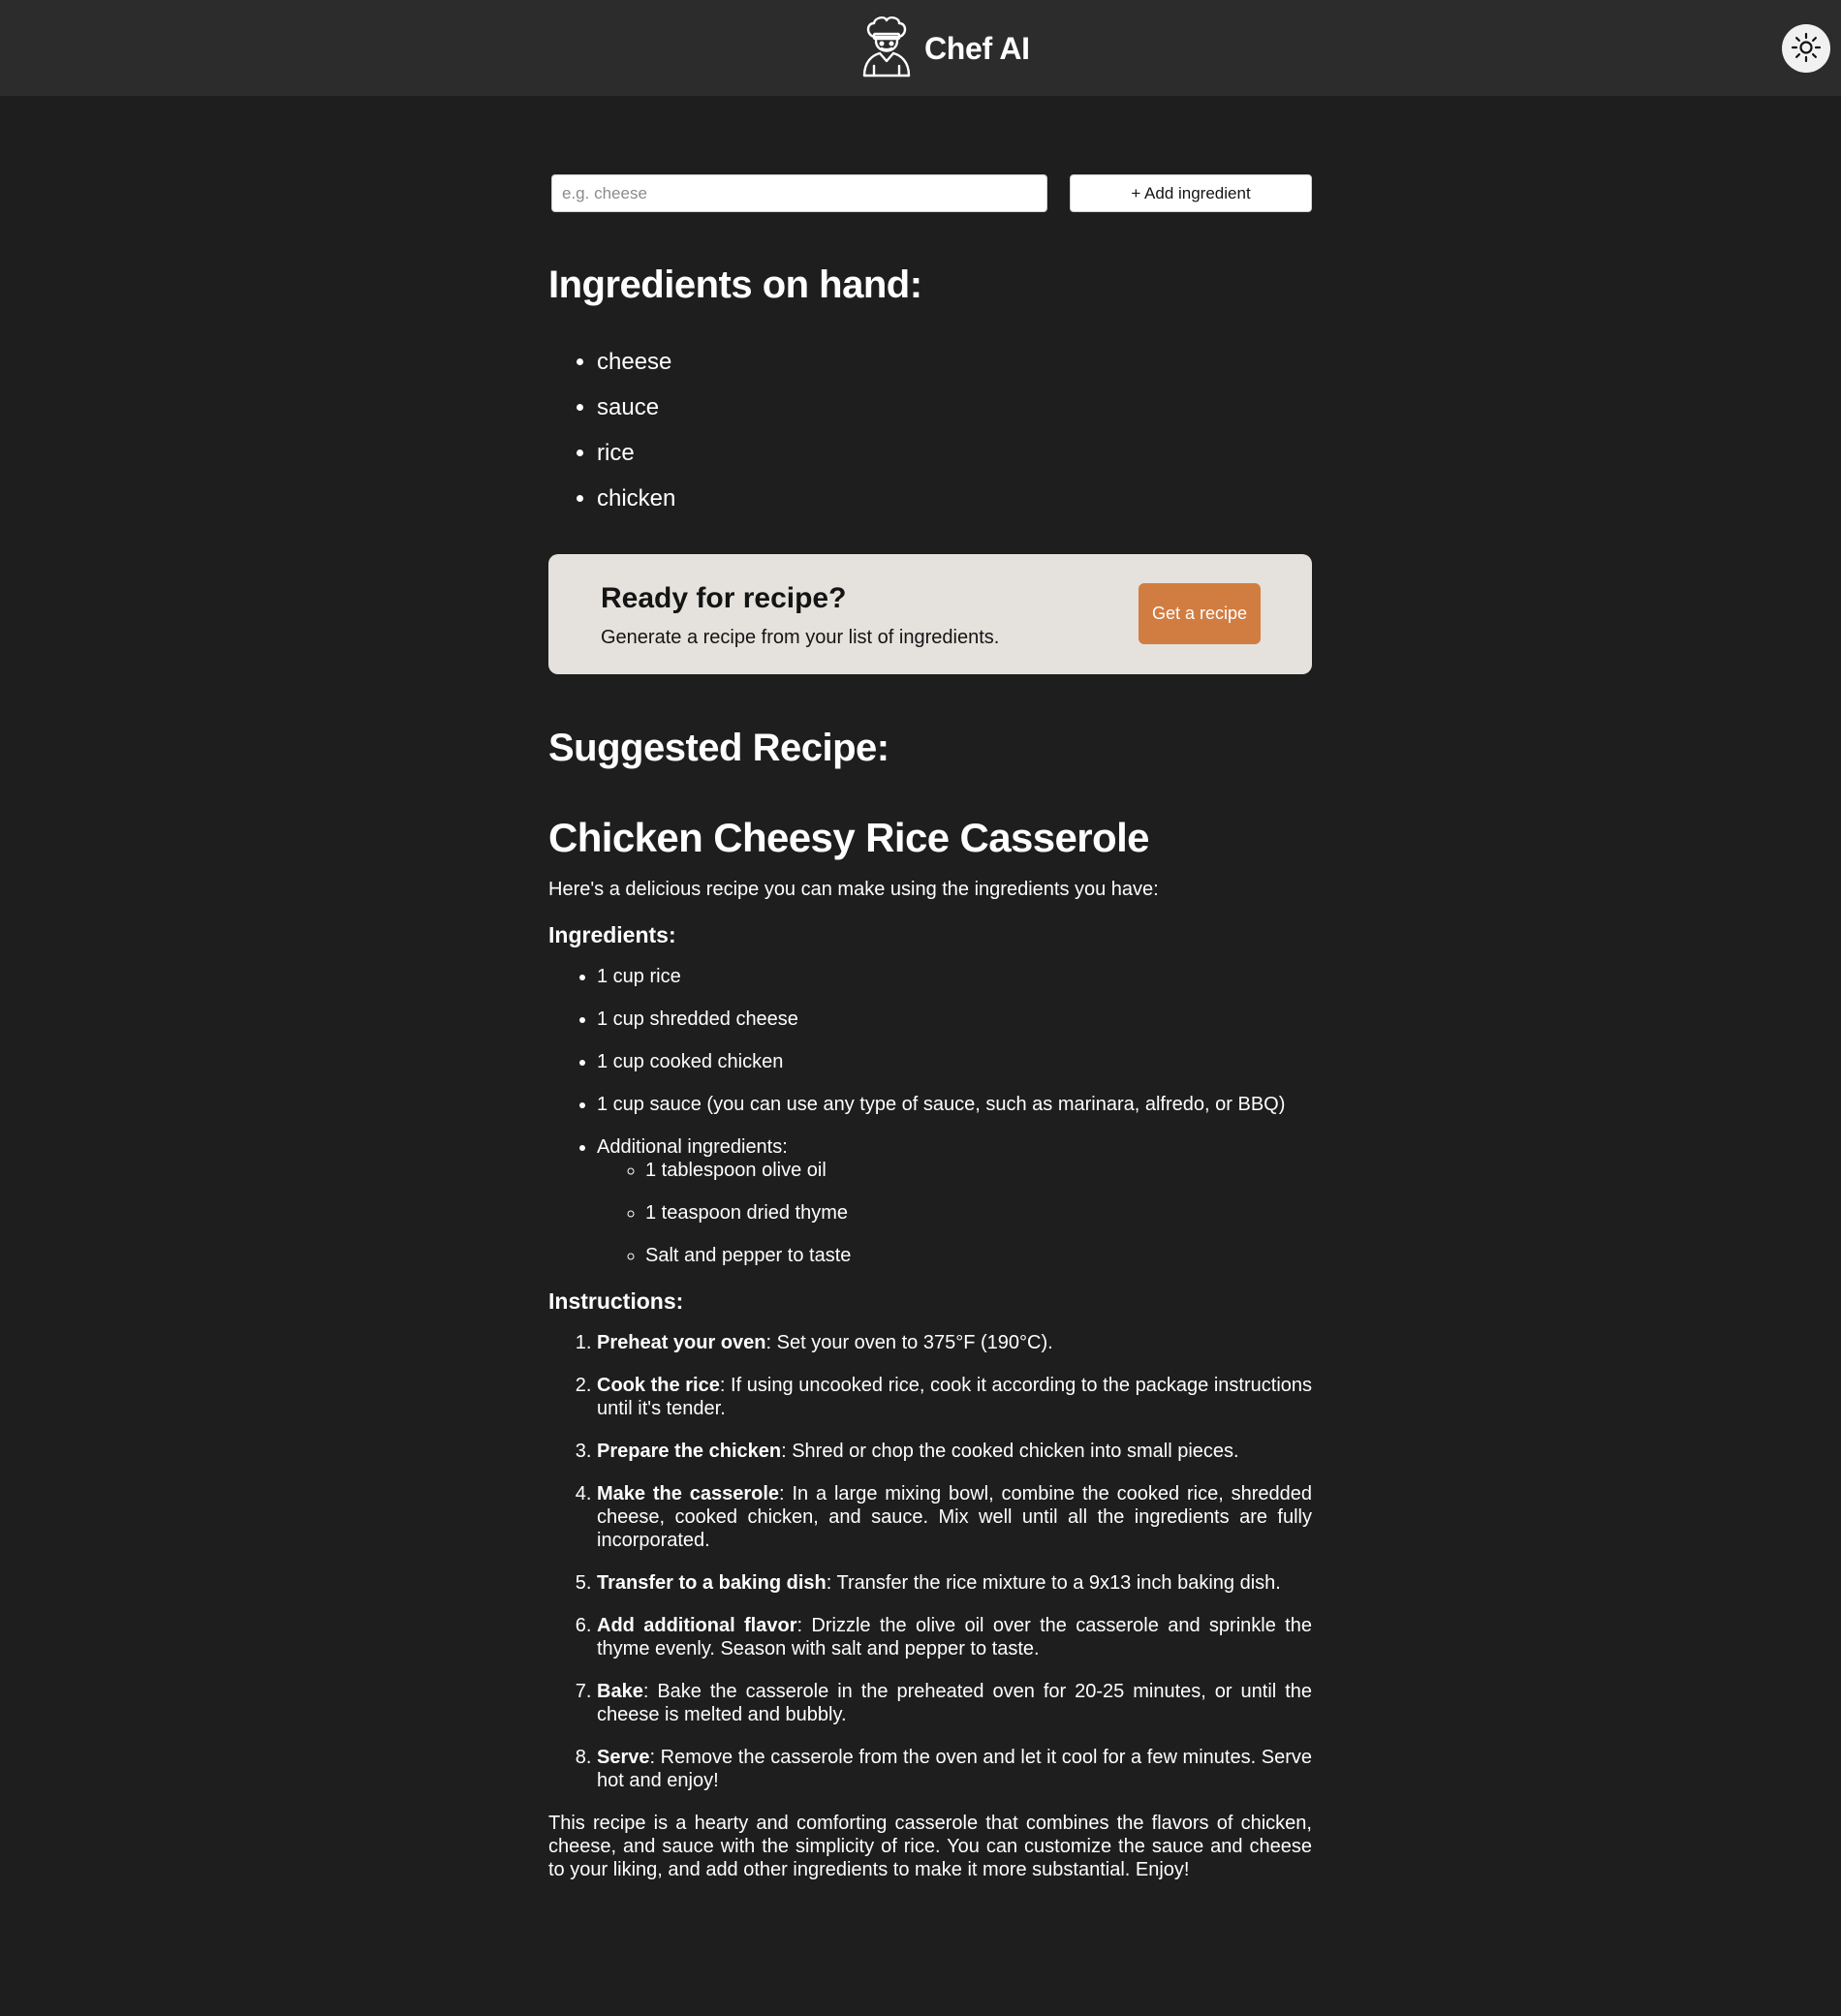  What do you see at coordinates (886, 49) in the screenshot?
I see `chef-icon` at bounding box center [886, 49].